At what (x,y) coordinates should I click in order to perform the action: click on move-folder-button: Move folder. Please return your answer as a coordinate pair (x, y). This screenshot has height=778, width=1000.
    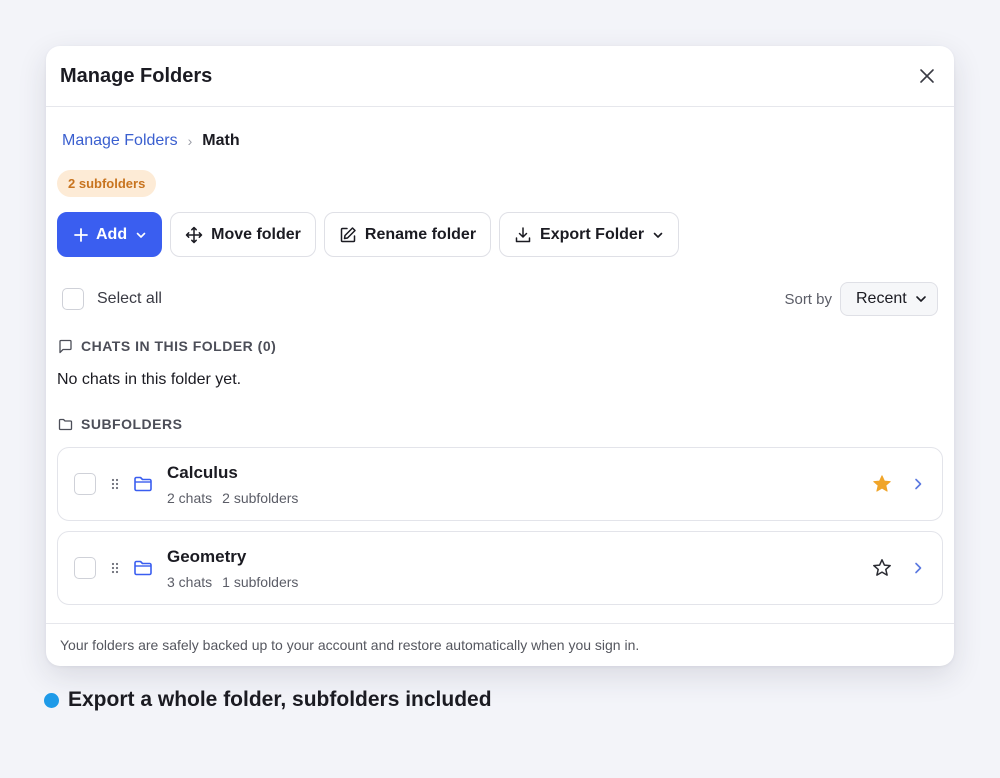
    Looking at the image, I should click on (243, 234).